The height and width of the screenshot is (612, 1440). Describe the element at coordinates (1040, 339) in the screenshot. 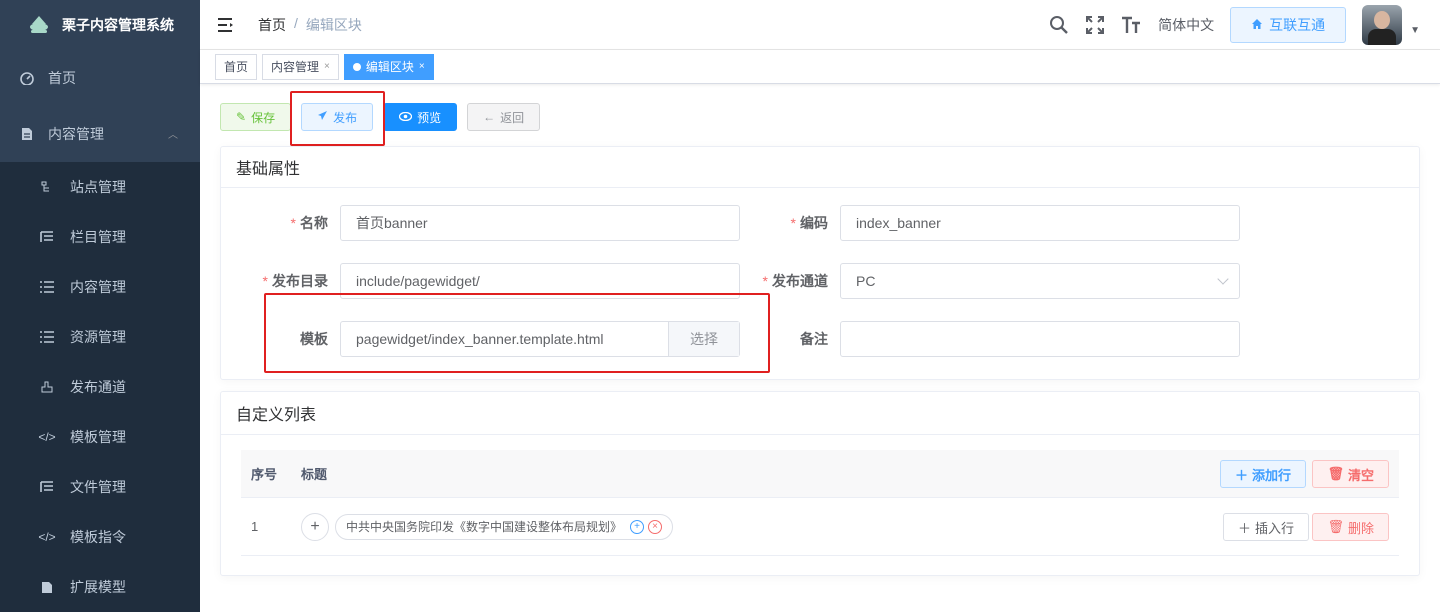

I see `remark-input` at that location.